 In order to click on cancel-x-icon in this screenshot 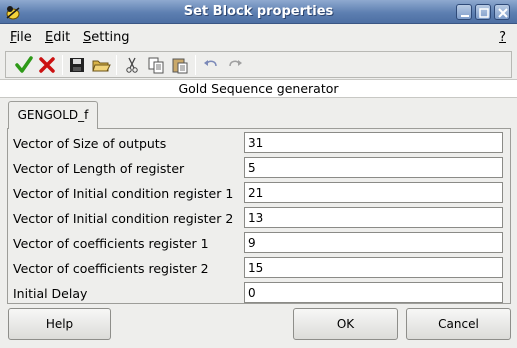, I will do `click(47, 65)`.